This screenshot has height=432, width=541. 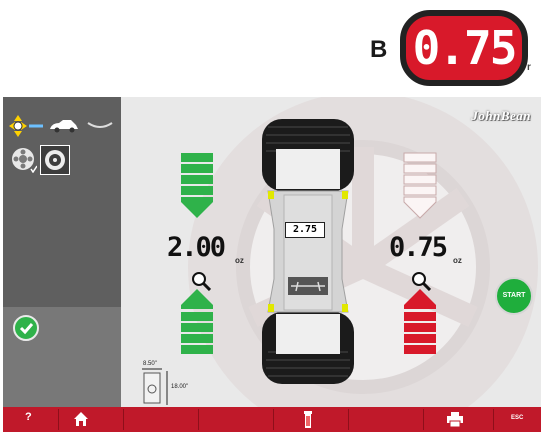 I want to click on car-icon, so click(x=64, y=126).